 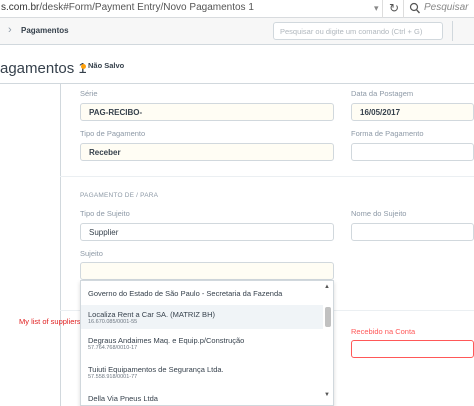 I want to click on reload-icon: ↻, so click(x=394, y=8).